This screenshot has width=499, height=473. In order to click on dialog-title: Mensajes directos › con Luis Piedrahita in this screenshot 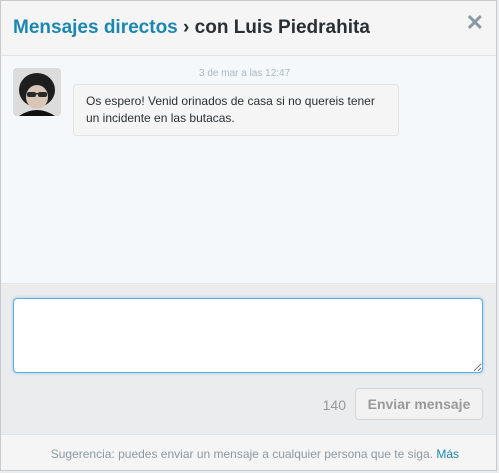, I will do `click(191, 28)`.